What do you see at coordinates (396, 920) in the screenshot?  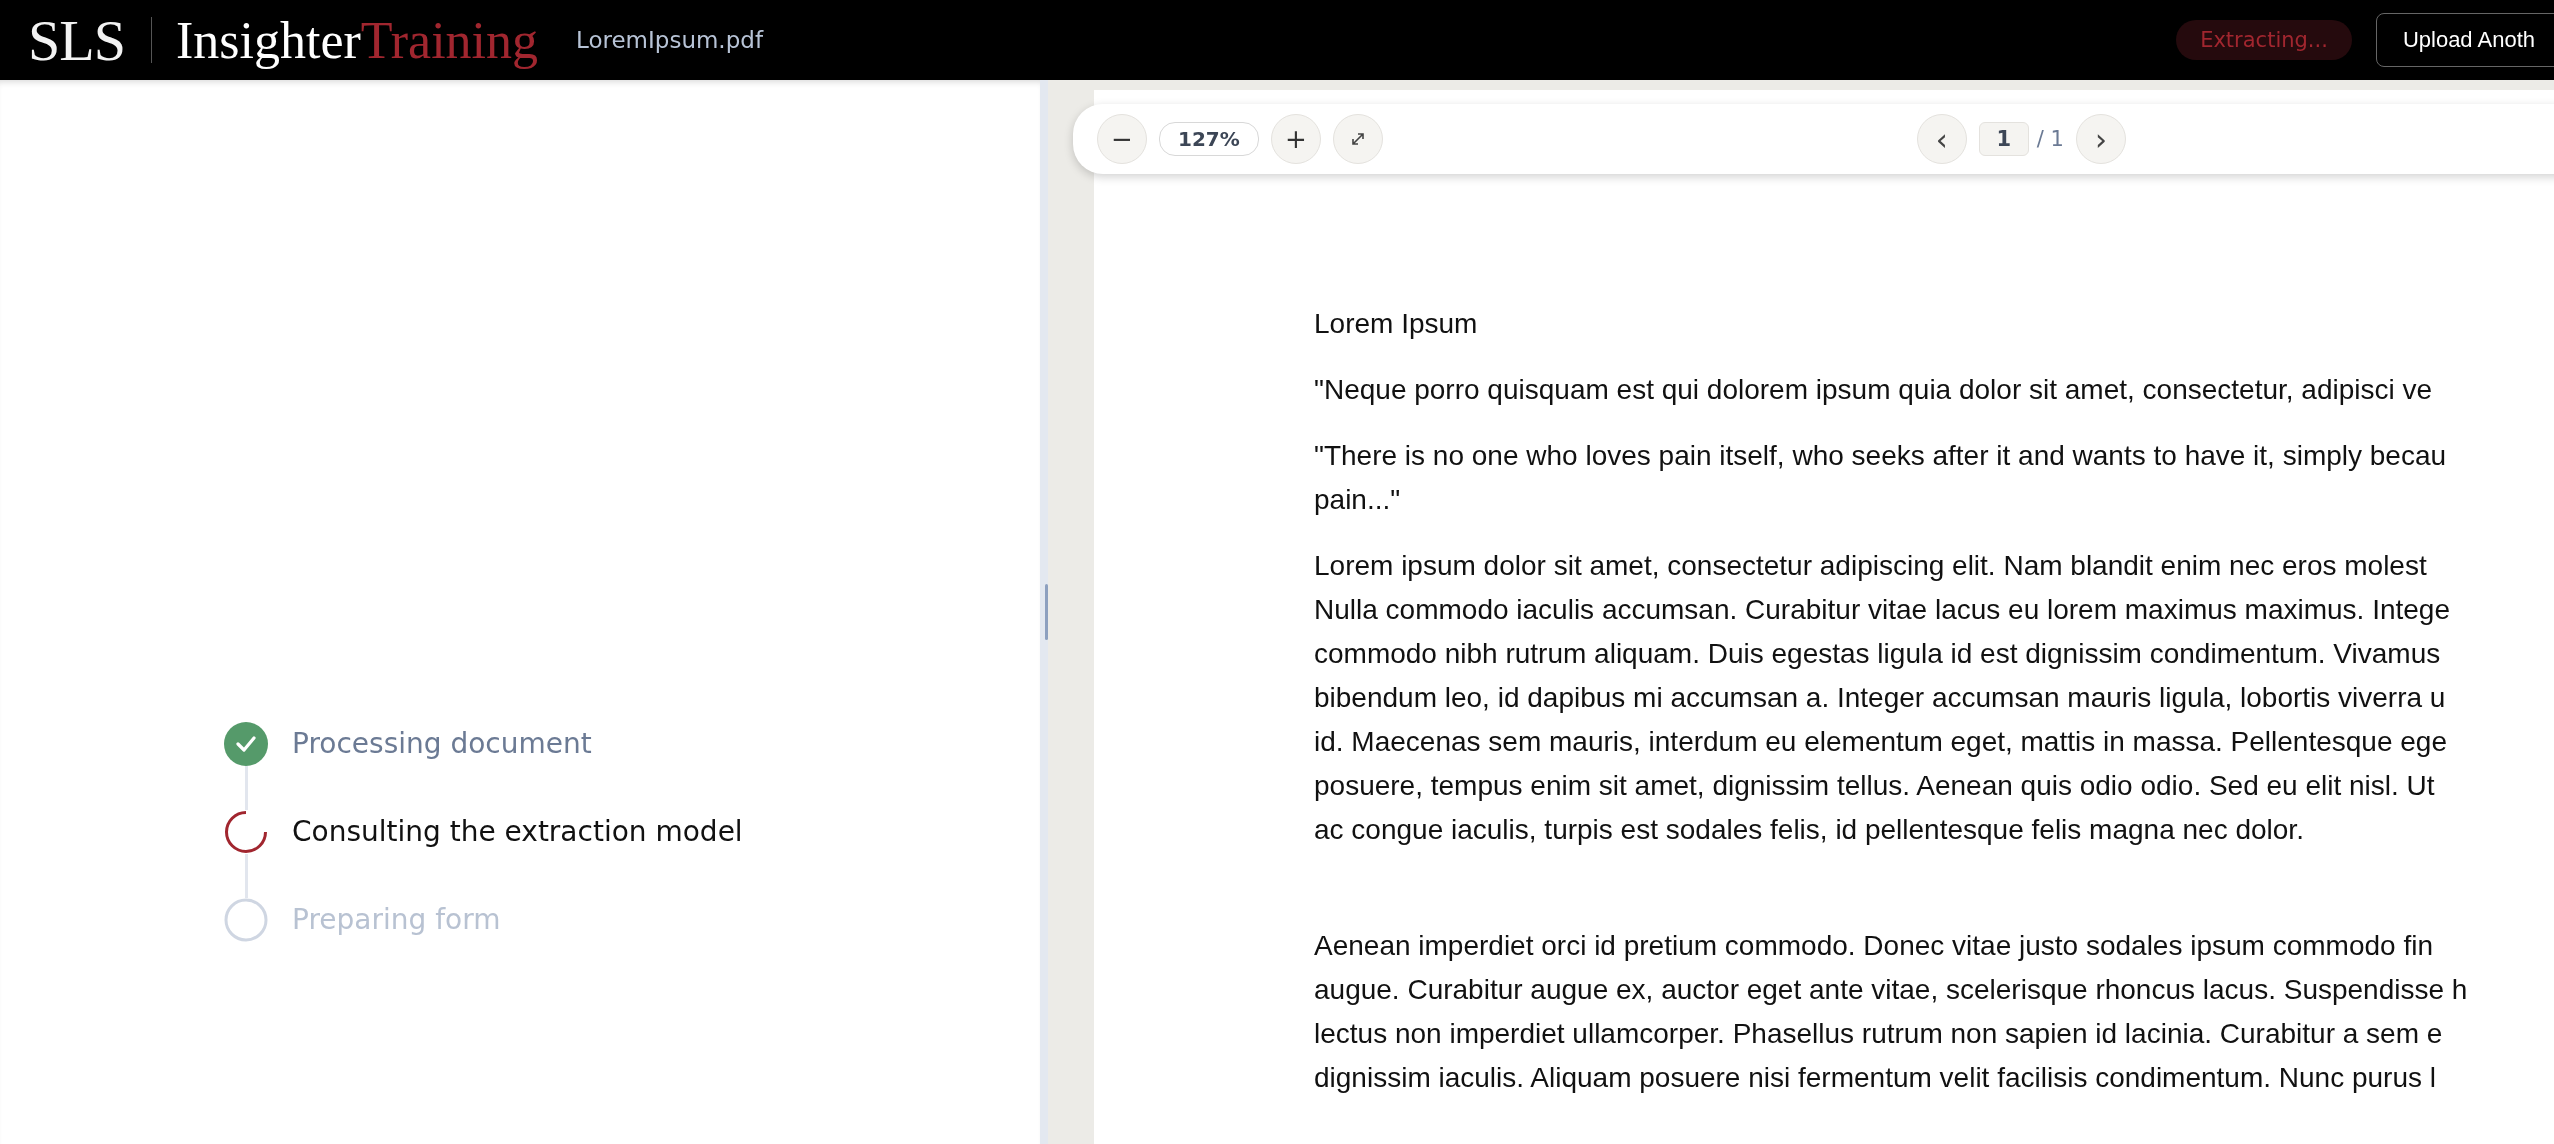 I see `step-label: Preparing form` at bounding box center [396, 920].